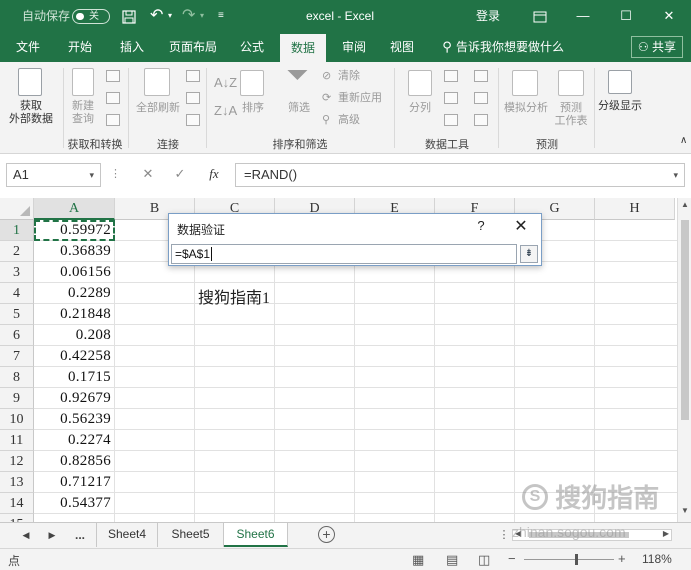  Describe the element at coordinates (452, 560) in the screenshot. I see `page-layout-view-icon: ▤` at that location.